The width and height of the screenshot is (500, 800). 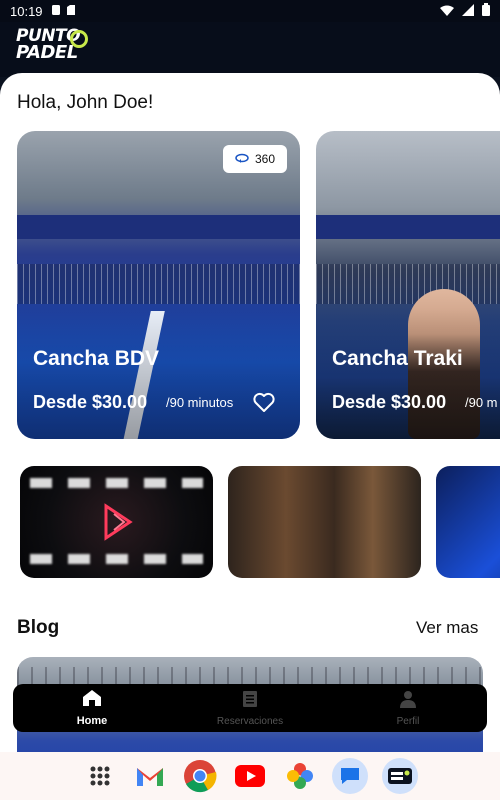 I want to click on court-name: Cancha Traki, so click(x=397, y=358).